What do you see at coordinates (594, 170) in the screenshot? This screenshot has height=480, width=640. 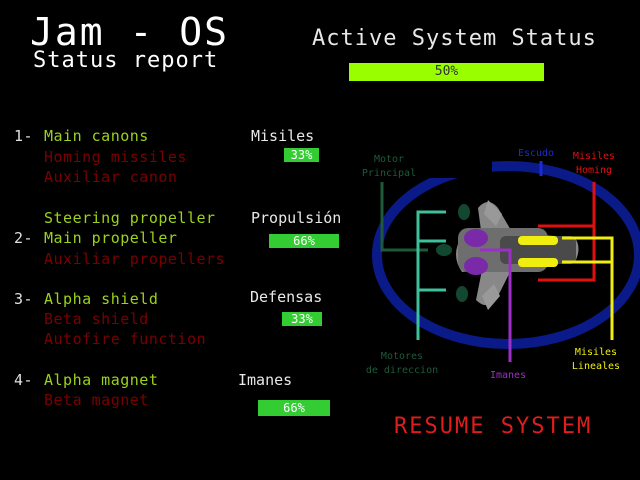 I see `label-misiles-homing-line2: Homing` at bounding box center [594, 170].